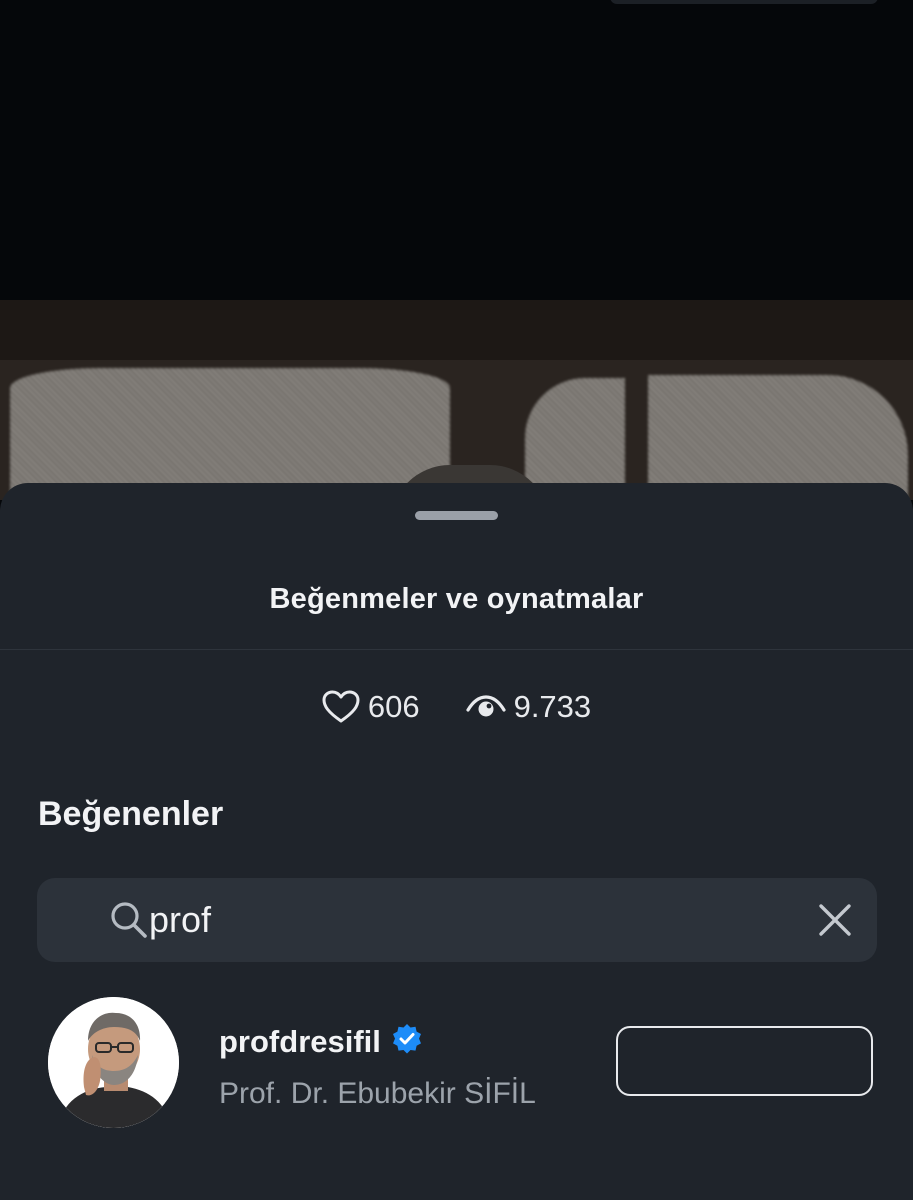 This screenshot has width=913, height=1200. I want to click on views-stat: 9.733, so click(528, 707).